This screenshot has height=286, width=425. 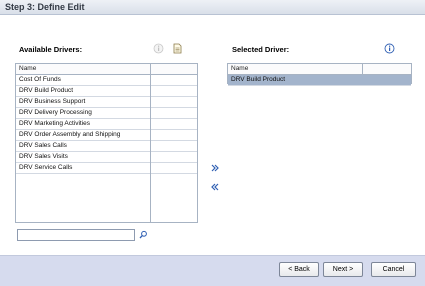 I want to click on selected-driver-grid: Name DRV Build Product, so click(x=319, y=74).